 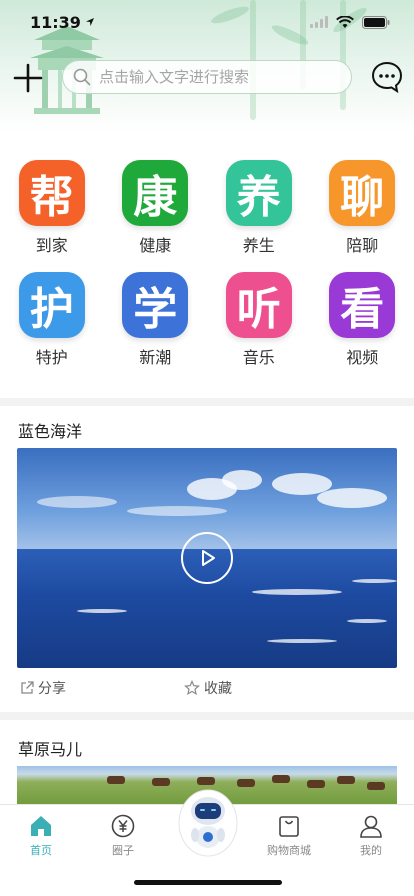 I want to click on tab-profile: 我的, so click(x=371, y=835).